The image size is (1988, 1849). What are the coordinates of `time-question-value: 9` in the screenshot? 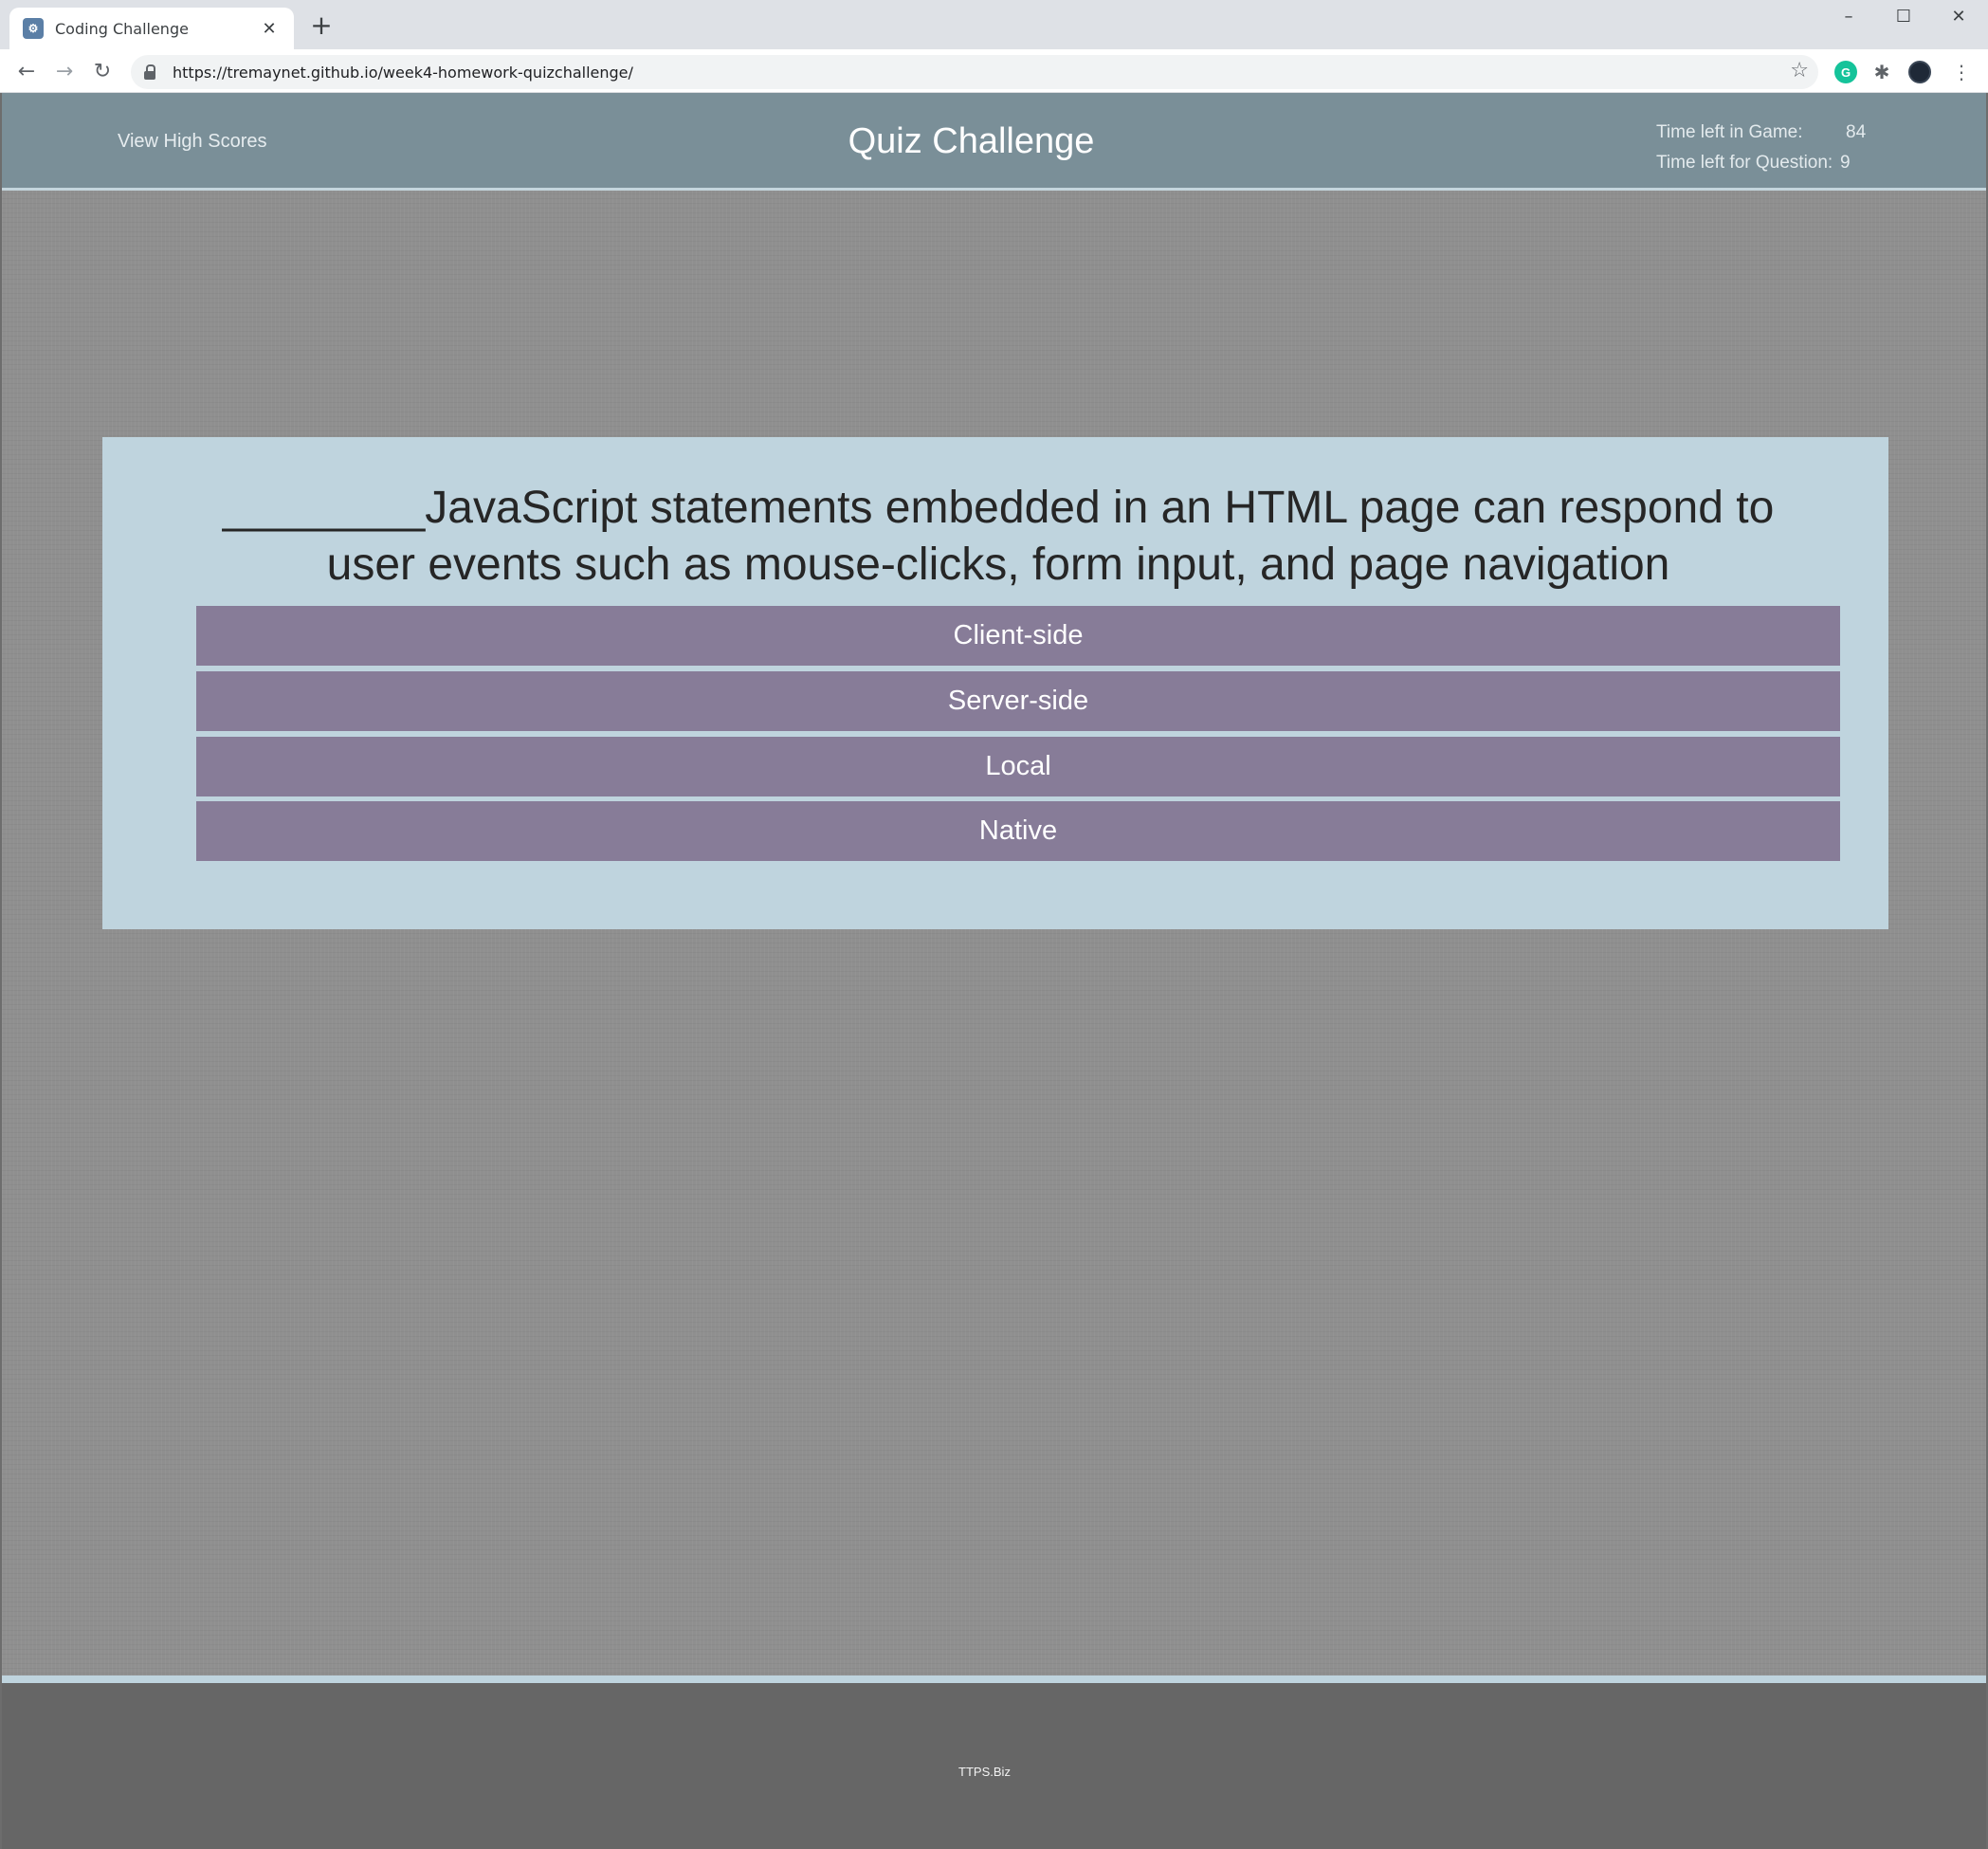 It's located at (1845, 163).